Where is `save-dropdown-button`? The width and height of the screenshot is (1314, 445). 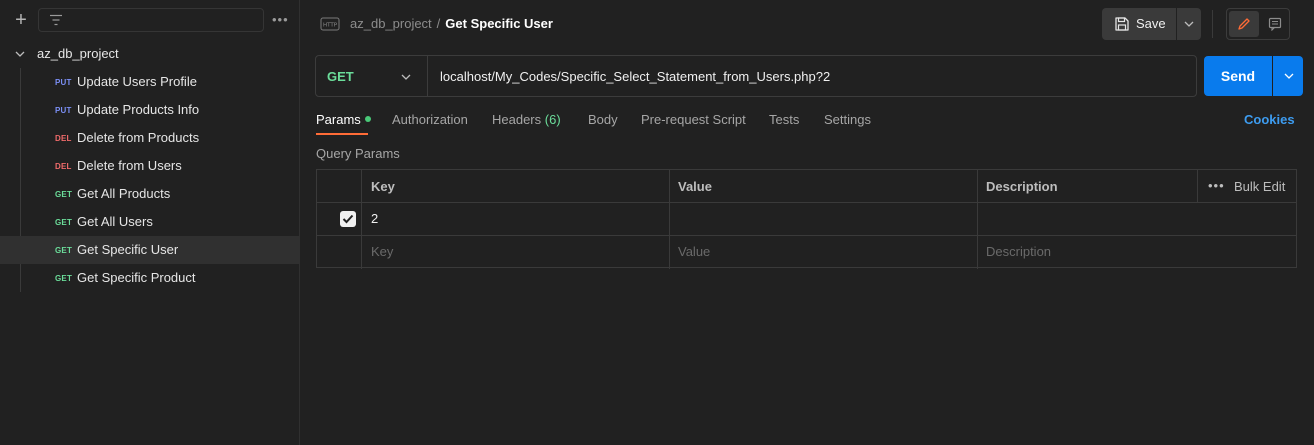 save-dropdown-button is located at coordinates (1189, 24).